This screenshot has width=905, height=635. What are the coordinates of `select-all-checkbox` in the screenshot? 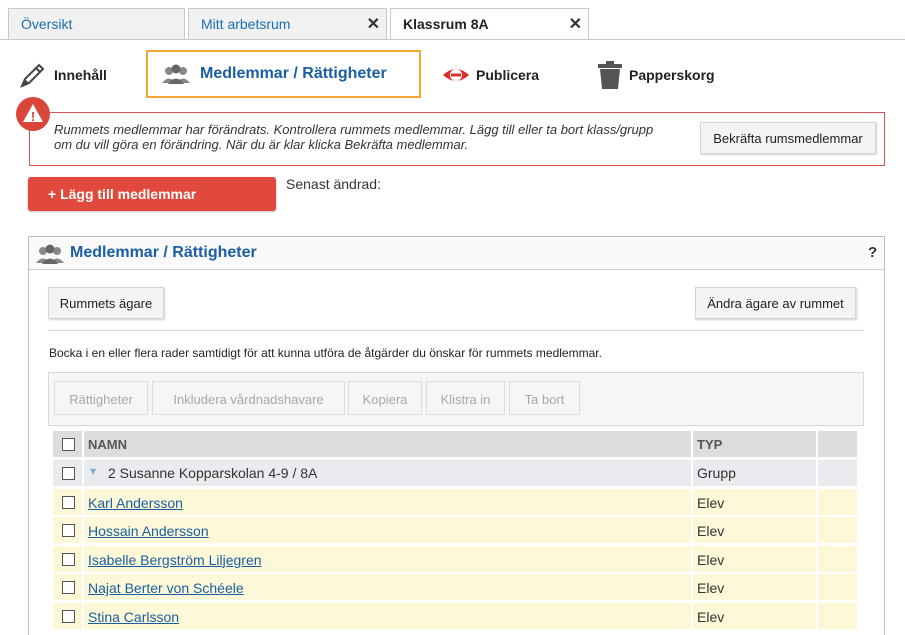 It's located at (68, 444).